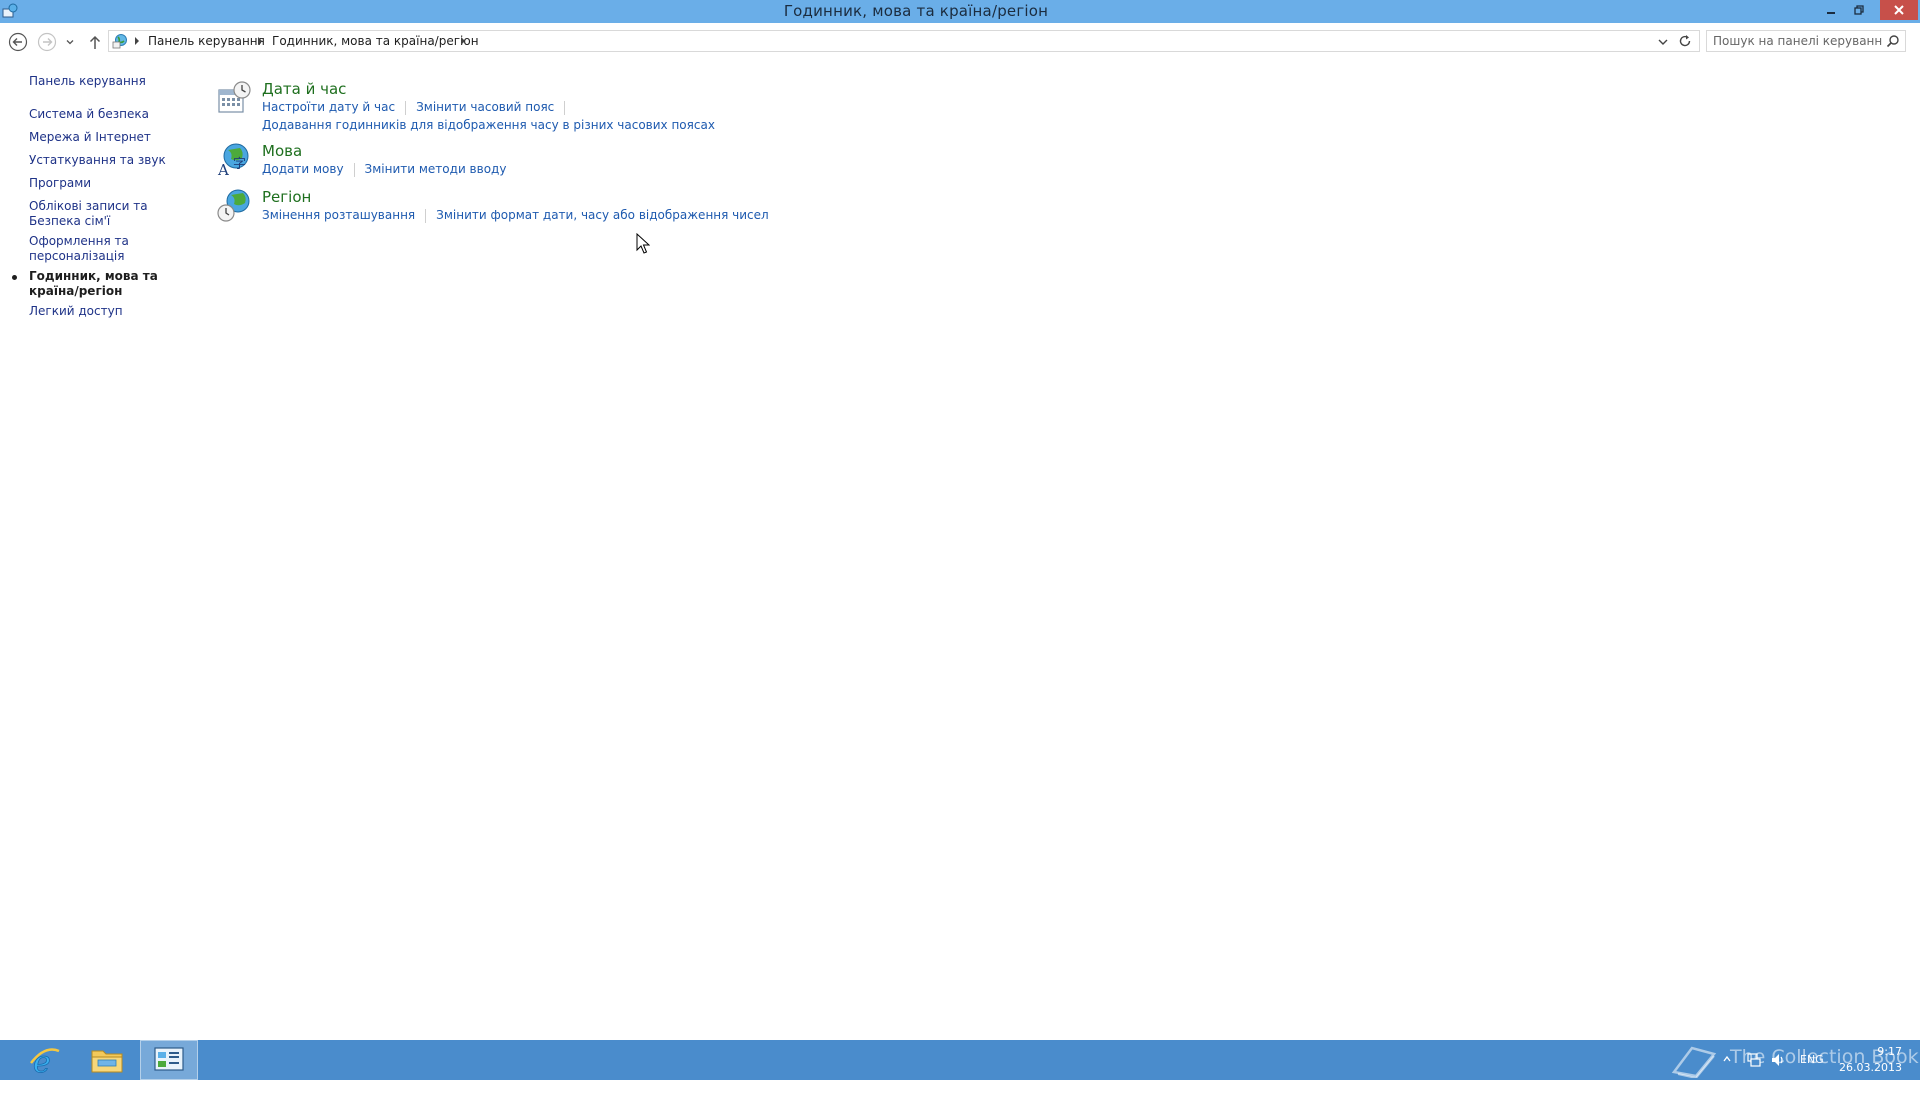 Image resolution: width=1920 pixels, height=1093 pixels. What do you see at coordinates (282, 151) in the screenshot?
I see `language-title: Мова` at bounding box center [282, 151].